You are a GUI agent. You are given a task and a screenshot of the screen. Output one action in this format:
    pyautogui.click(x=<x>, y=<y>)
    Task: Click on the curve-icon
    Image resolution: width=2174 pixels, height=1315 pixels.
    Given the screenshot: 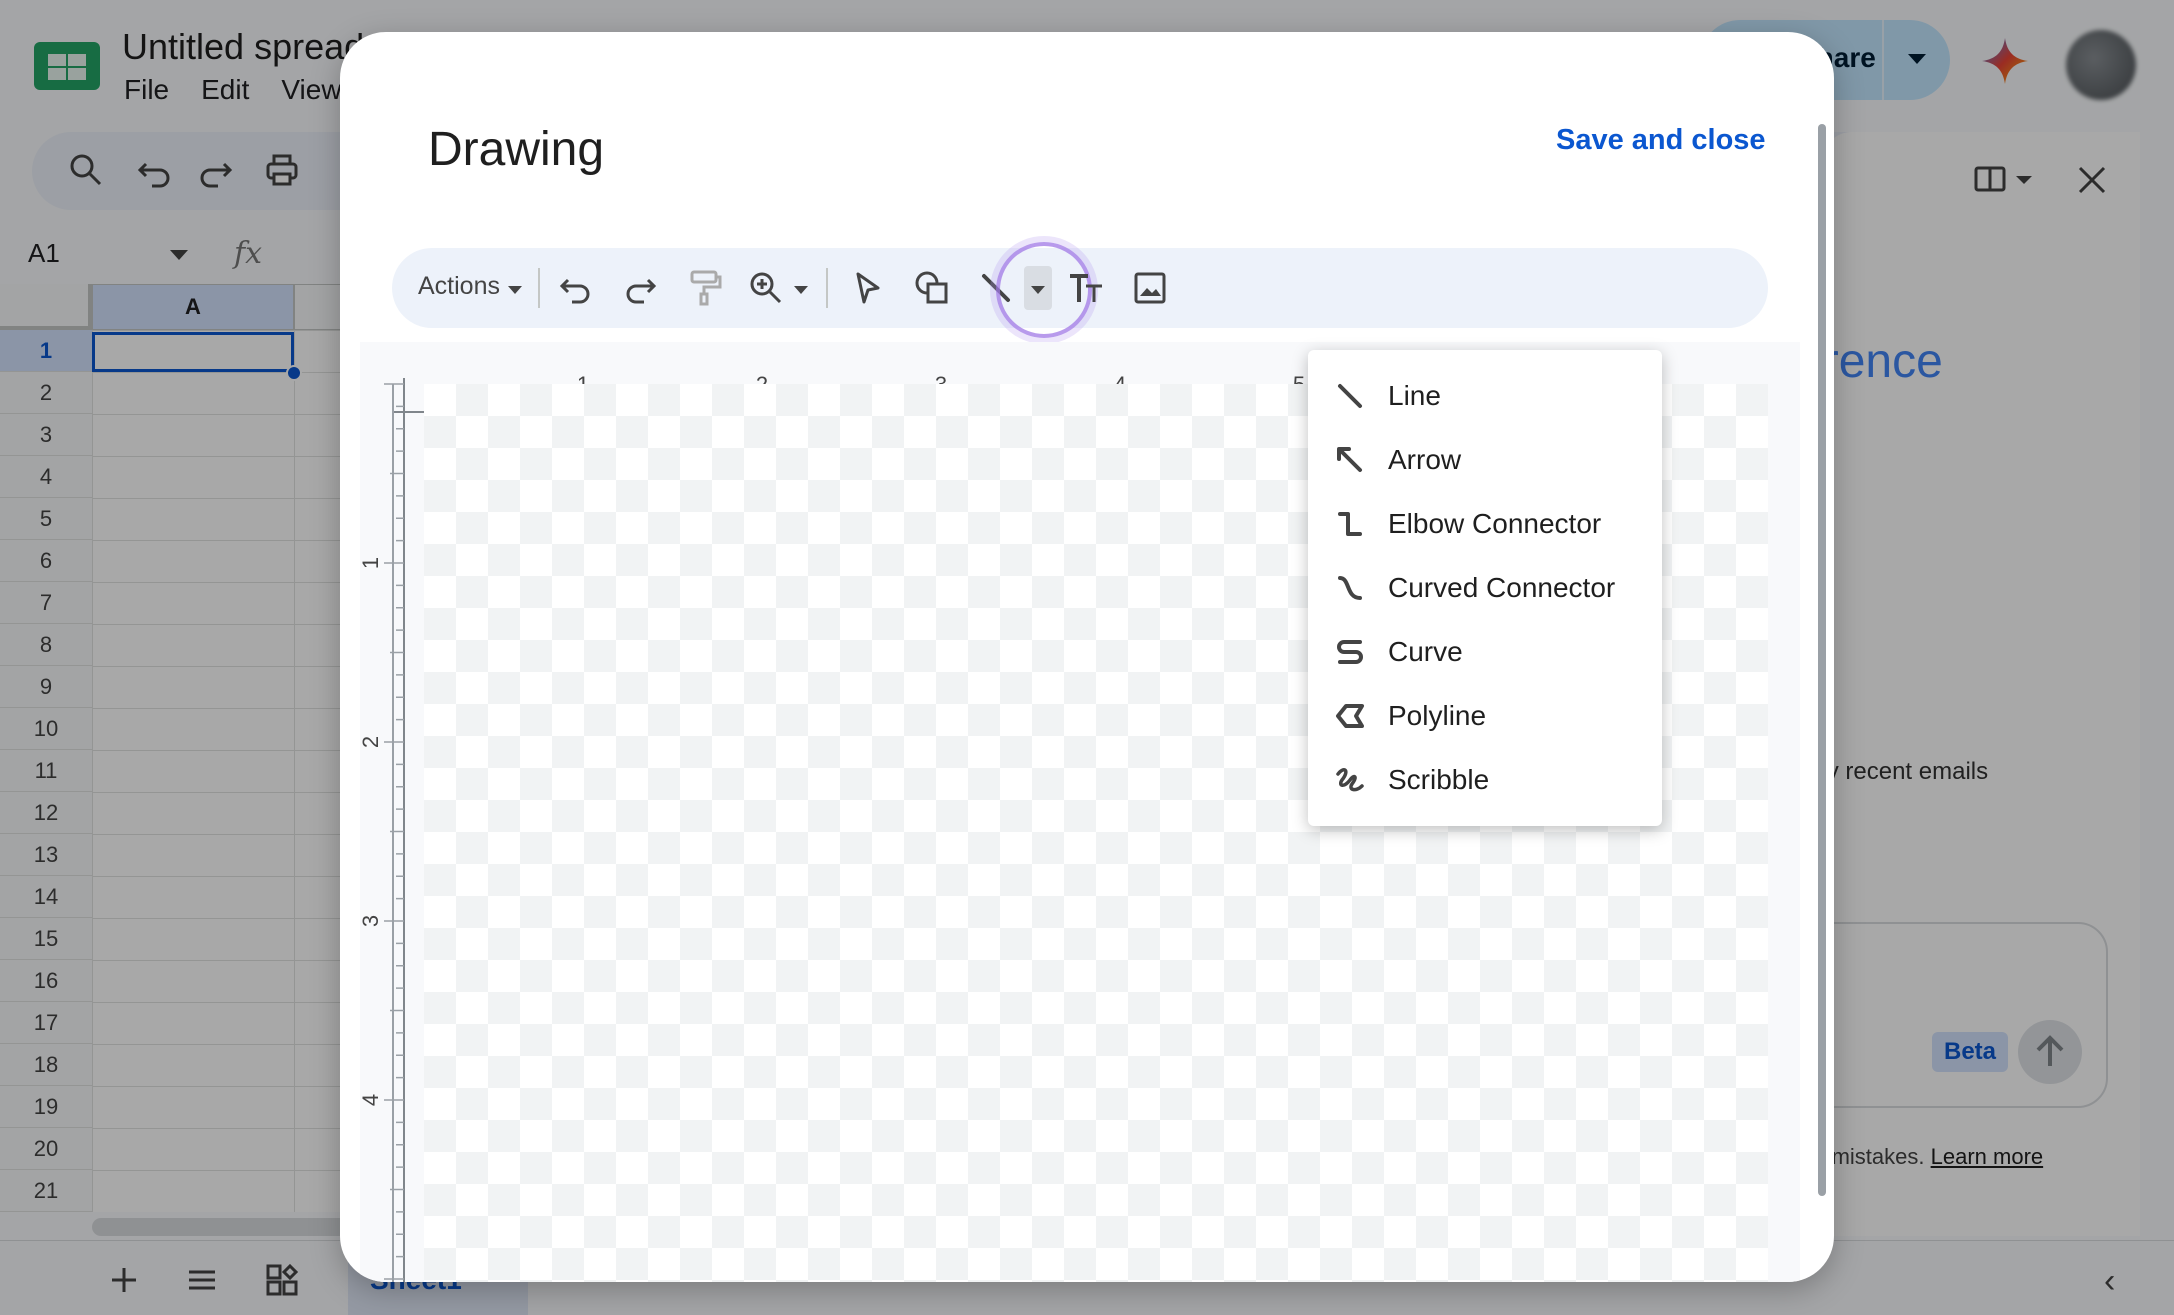 What is the action you would take?
    pyautogui.click(x=1350, y=652)
    